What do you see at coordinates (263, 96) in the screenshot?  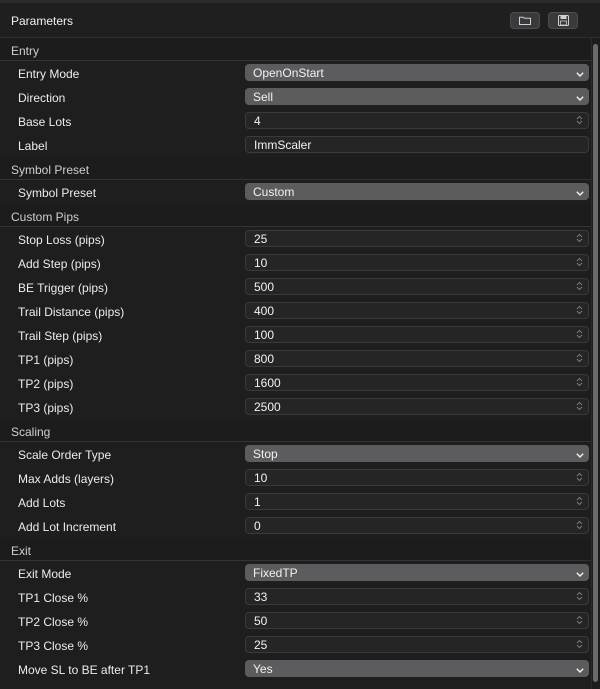 I see `direction-value: Sell` at bounding box center [263, 96].